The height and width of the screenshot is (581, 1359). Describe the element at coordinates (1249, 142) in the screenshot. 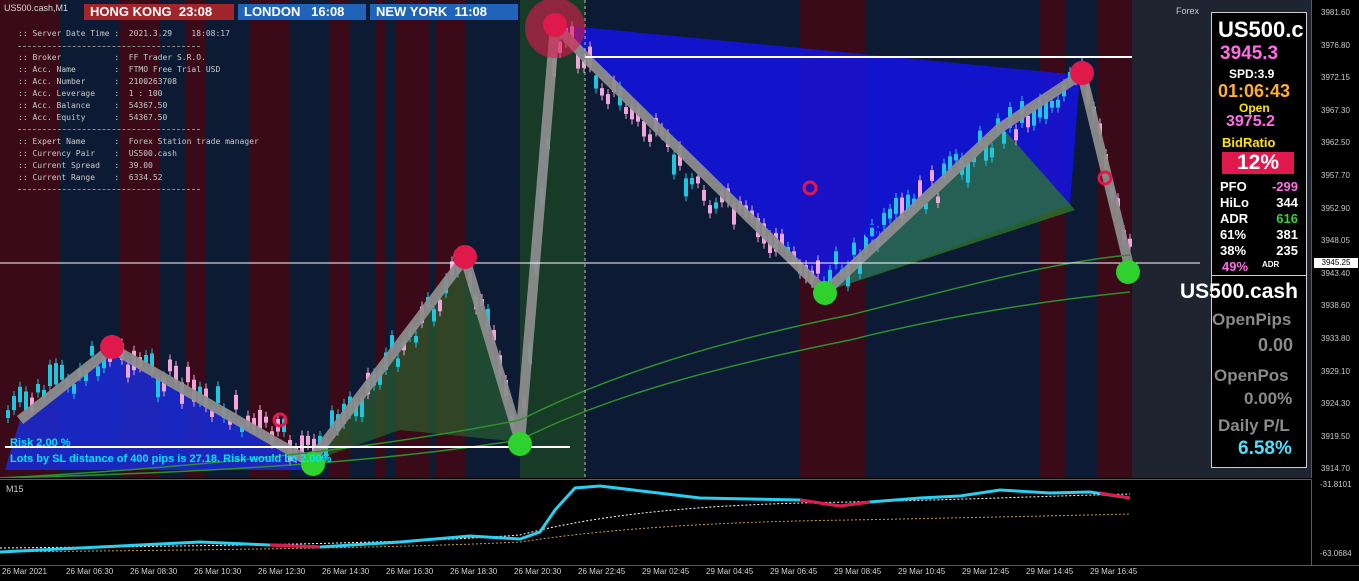

I see `bidratio-label: BidRatio` at that location.